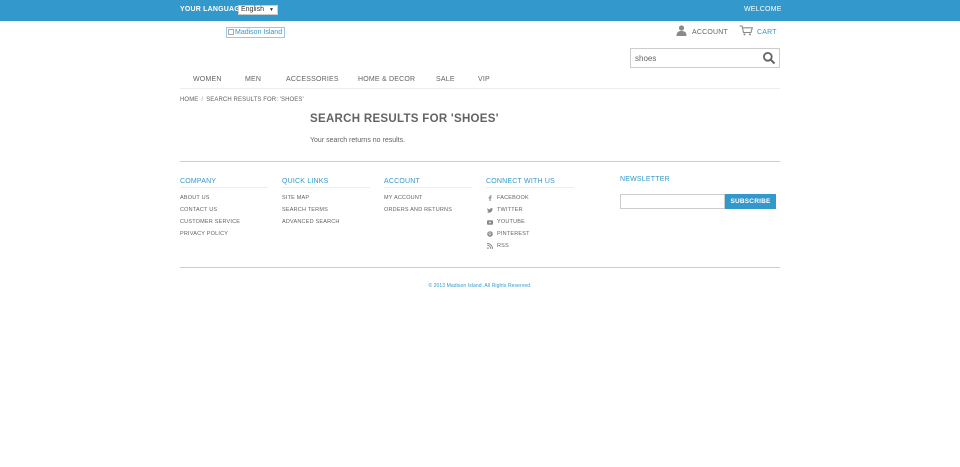 Image resolution: width=960 pixels, height=467 pixels. Describe the element at coordinates (530, 201) in the screenshot. I see `footer-link-facebook: FACEBOOK` at that location.